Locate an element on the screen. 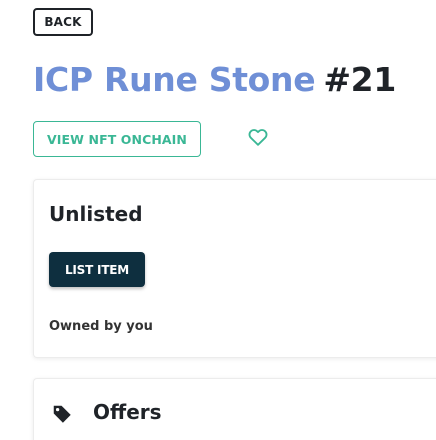 This screenshot has height=440, width=436. tag-icon is located at coordinates (62, 414).